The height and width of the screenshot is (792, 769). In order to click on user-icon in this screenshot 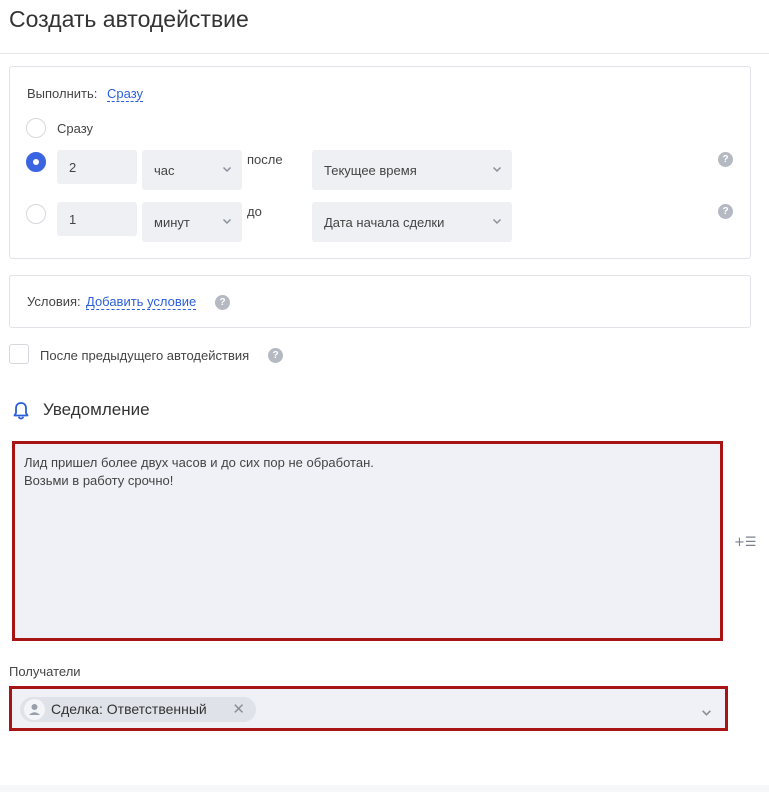, I will do `click(34, 709)`.